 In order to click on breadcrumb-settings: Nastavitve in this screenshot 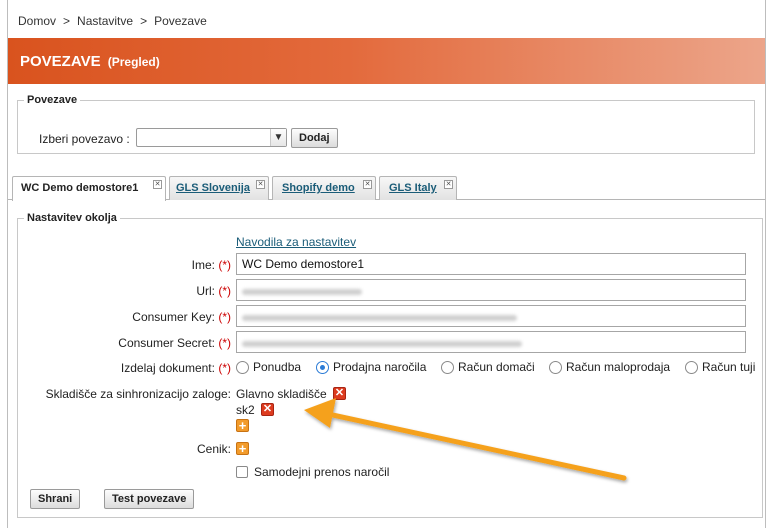, I will do `click(105, 21)`.